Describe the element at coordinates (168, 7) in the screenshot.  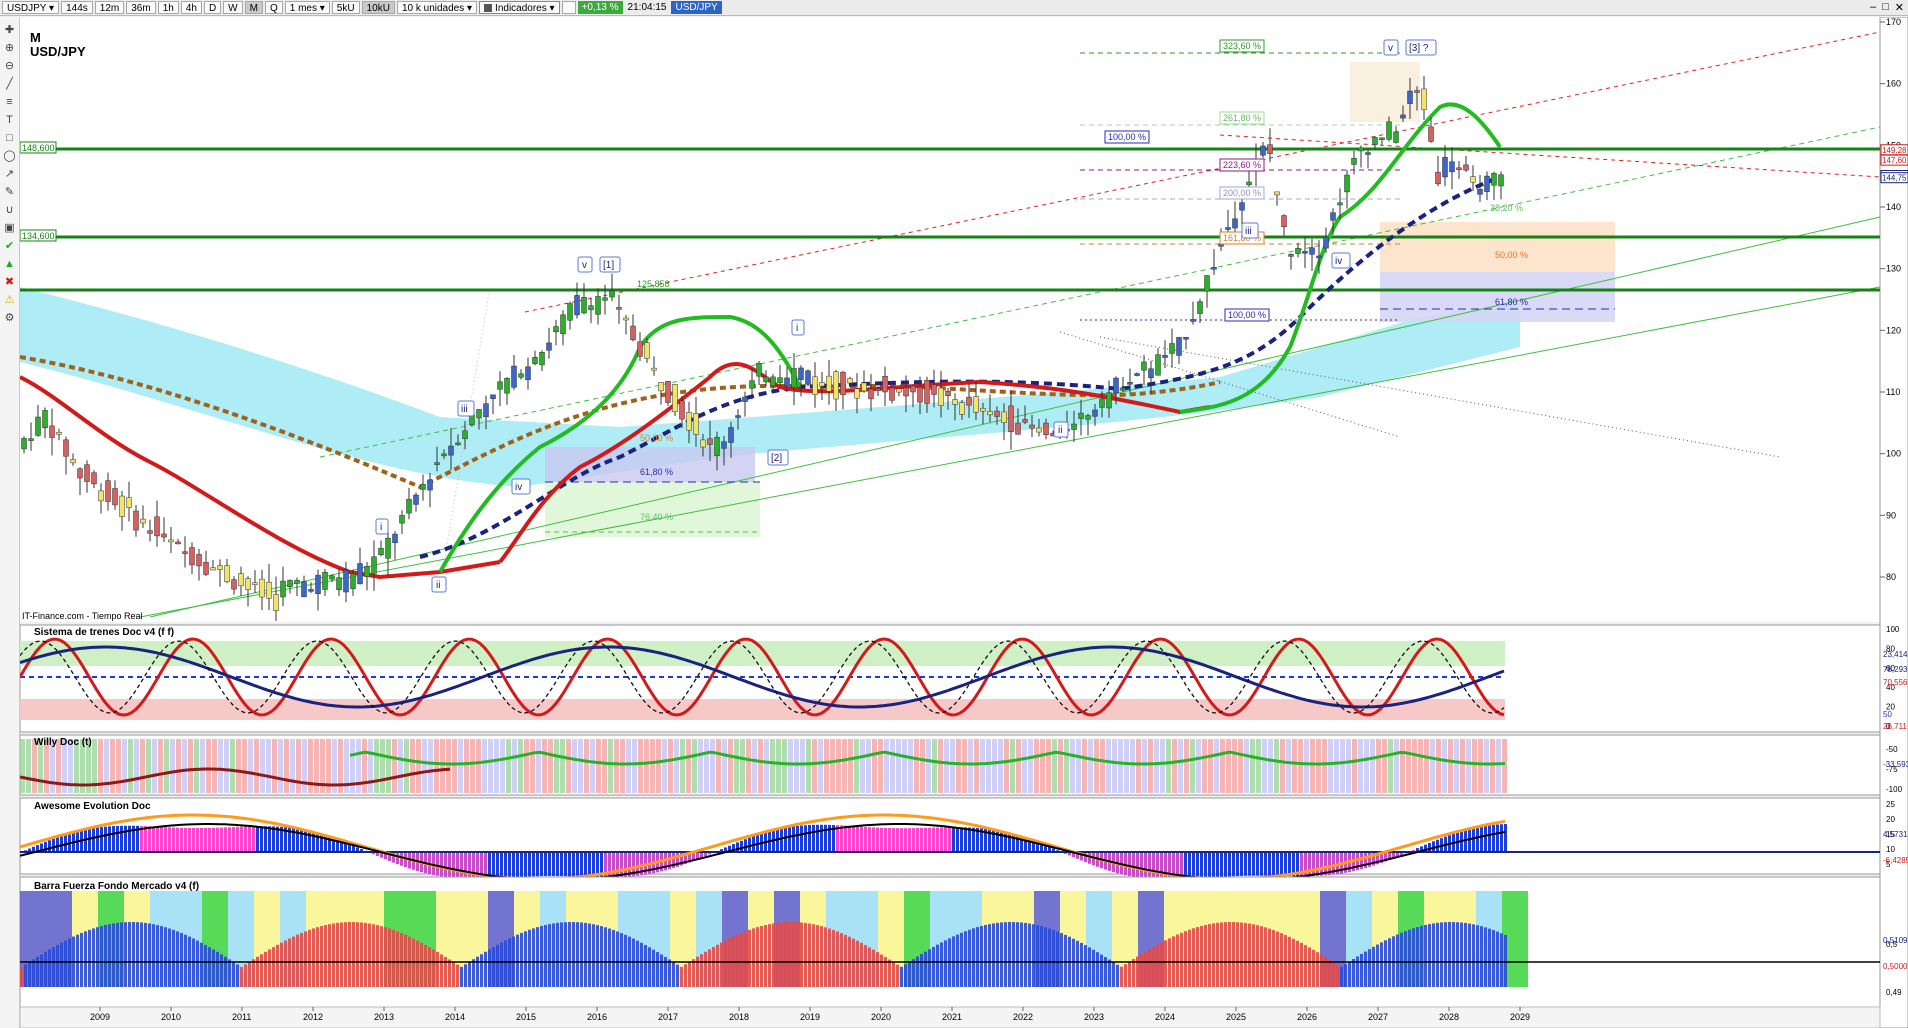
I see `interval-1h: 1h` at that location.